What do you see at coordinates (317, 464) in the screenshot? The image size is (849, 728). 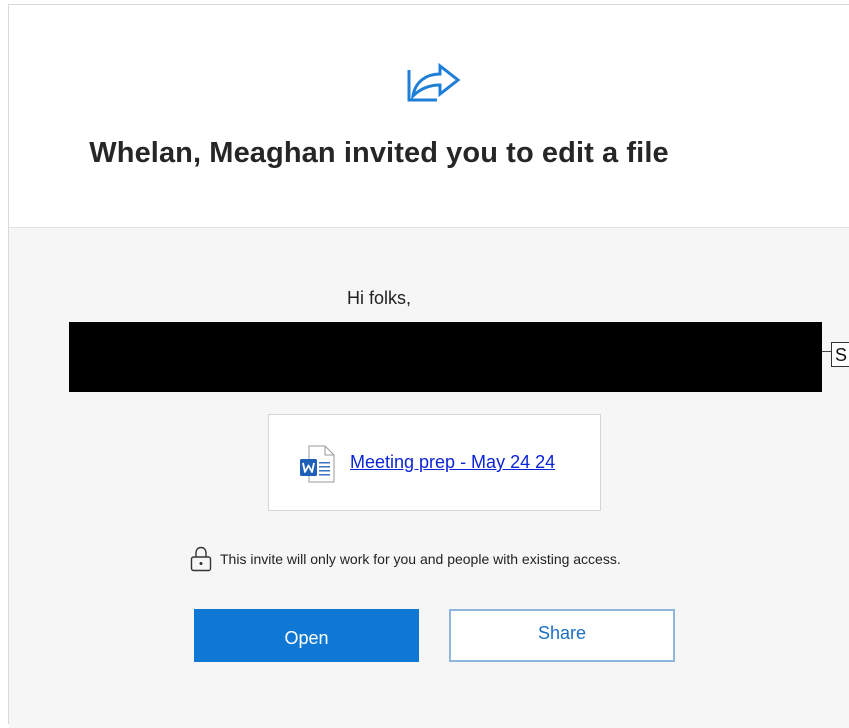 I see `word-document-icon` at bounding box center [317, 464].